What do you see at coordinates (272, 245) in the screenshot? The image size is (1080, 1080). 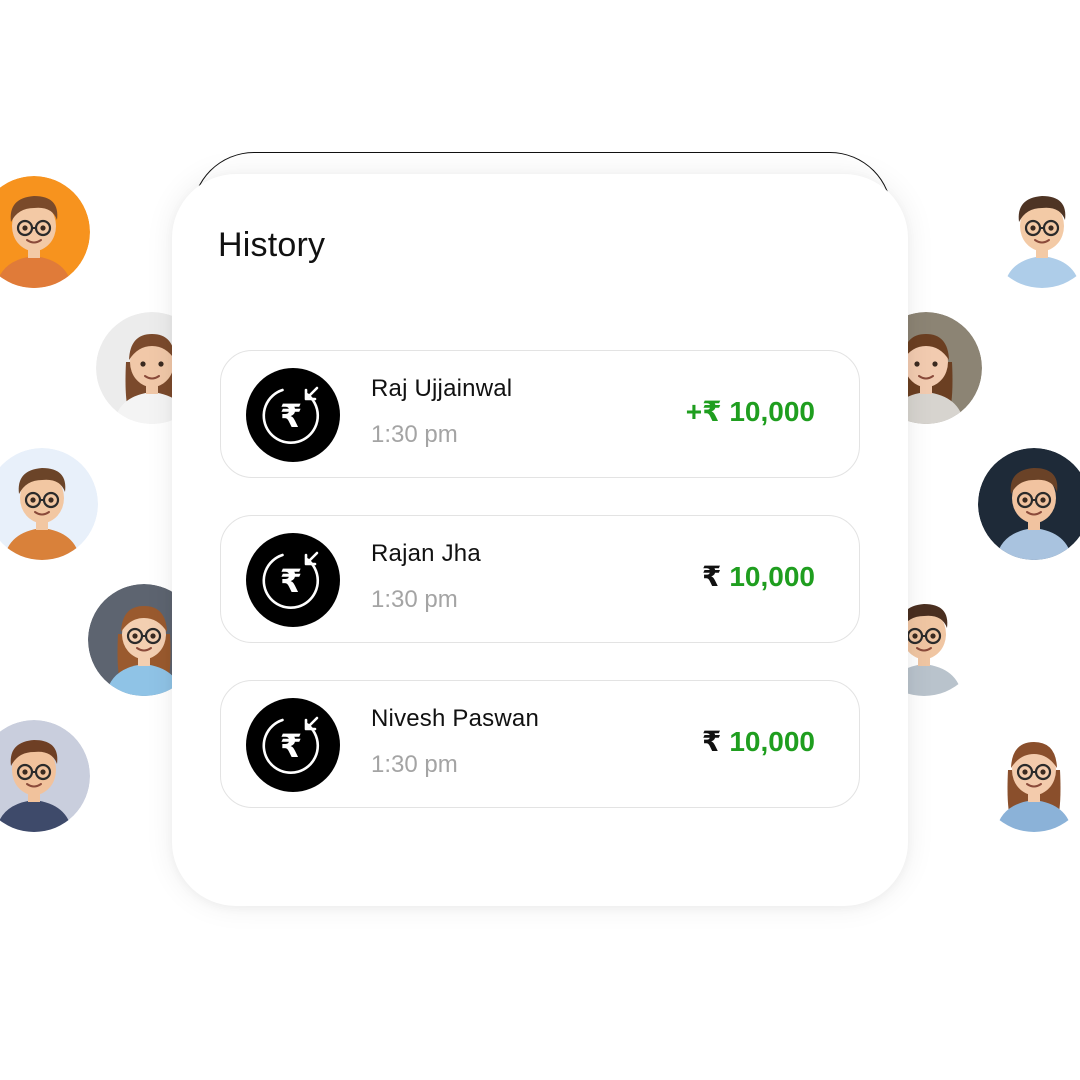 I see `page-title: History` at bounding box center [272, 245].